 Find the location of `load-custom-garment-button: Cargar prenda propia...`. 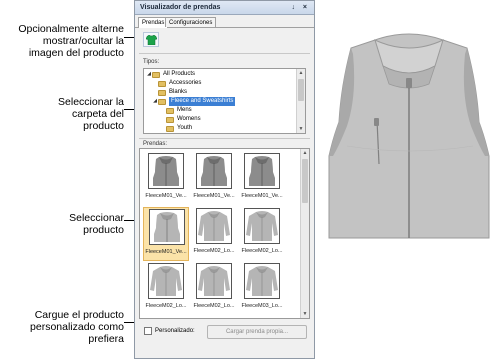

load-custom-garment-button: Cargar prenda propia... is located at coordinates (257, 332).